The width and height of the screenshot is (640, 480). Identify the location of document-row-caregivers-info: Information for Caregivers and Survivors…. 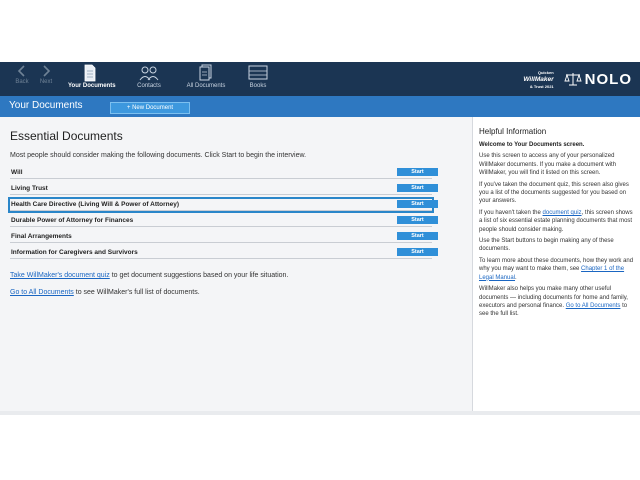
(224, 253).